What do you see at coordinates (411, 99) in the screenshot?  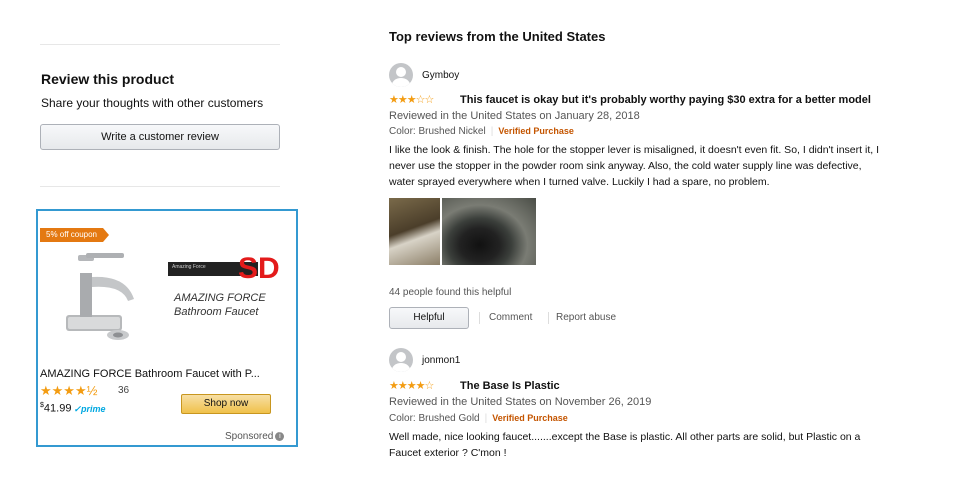 I see `review-star-rating: ★★★☆☆` at bounding box center [411, 99].